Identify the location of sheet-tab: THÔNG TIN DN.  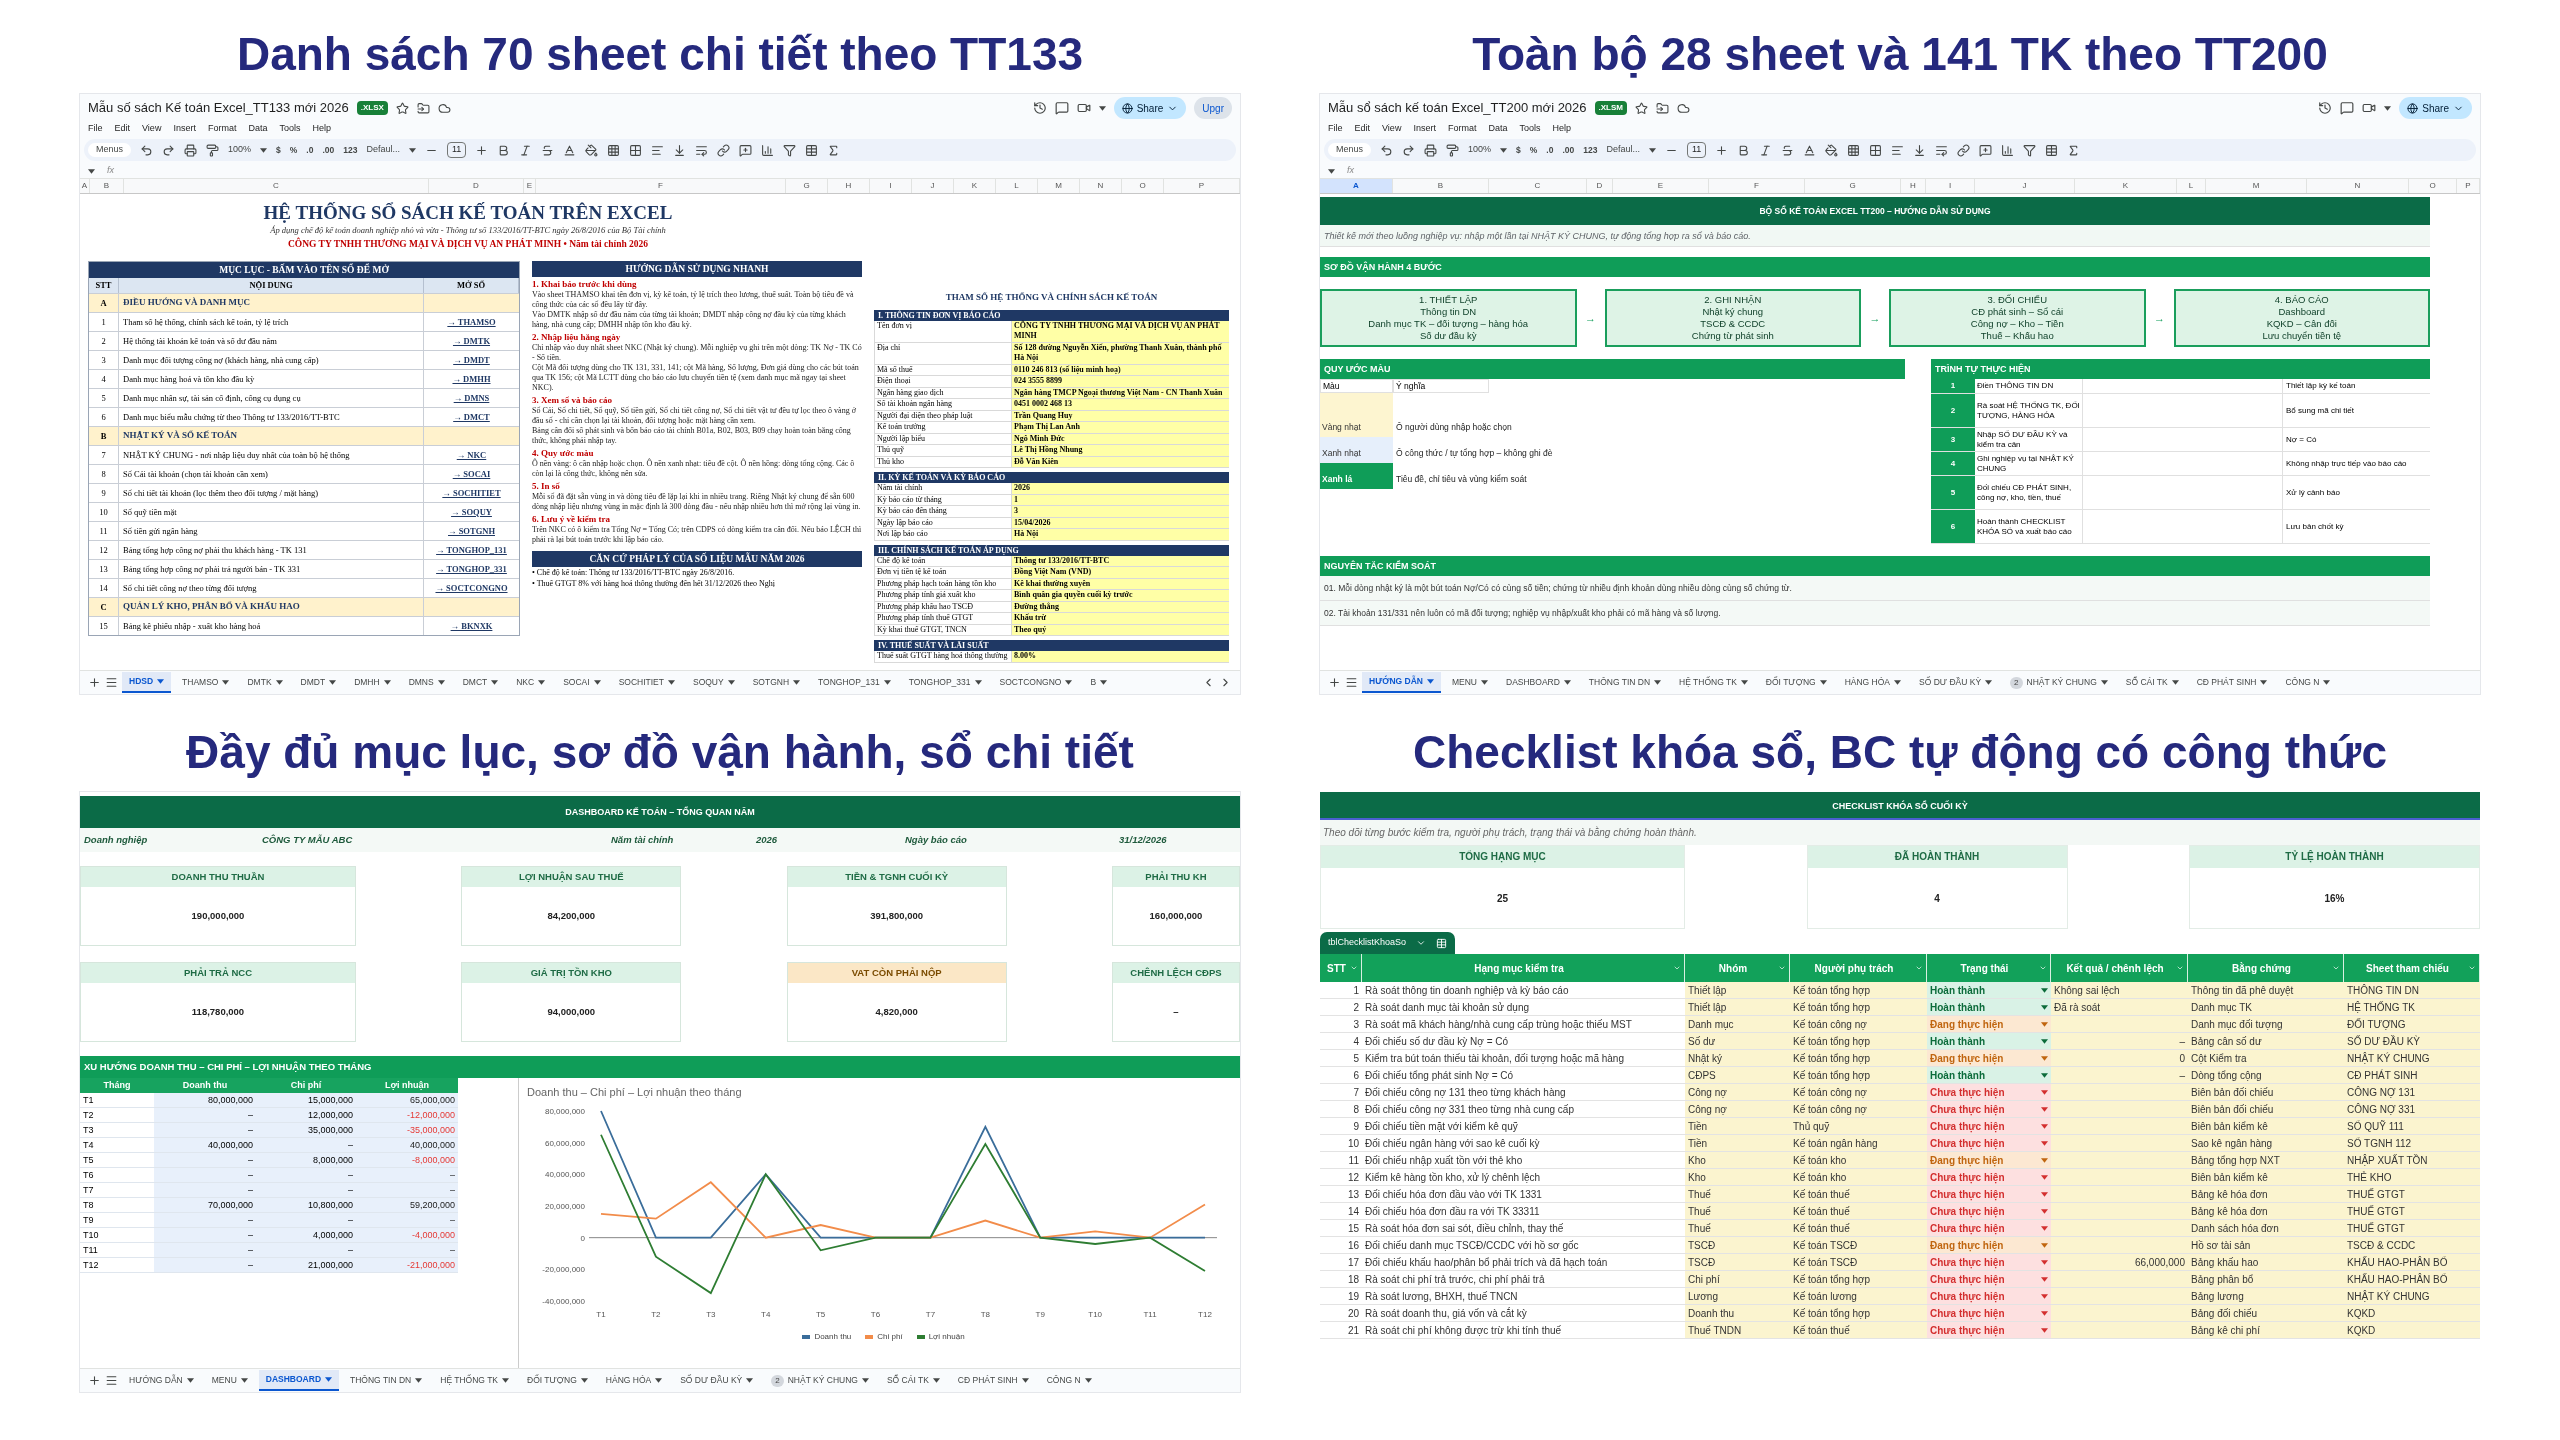
(386, 1380).